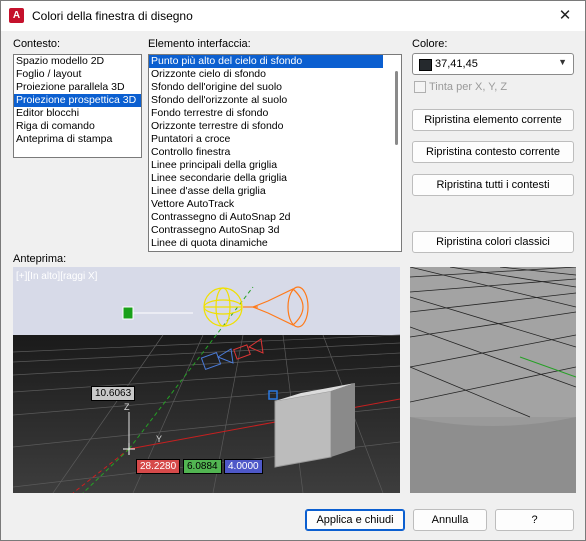 The width and height of the screenshot is (586, 541). I want to click on element-scrollbar, so click(396, 153).